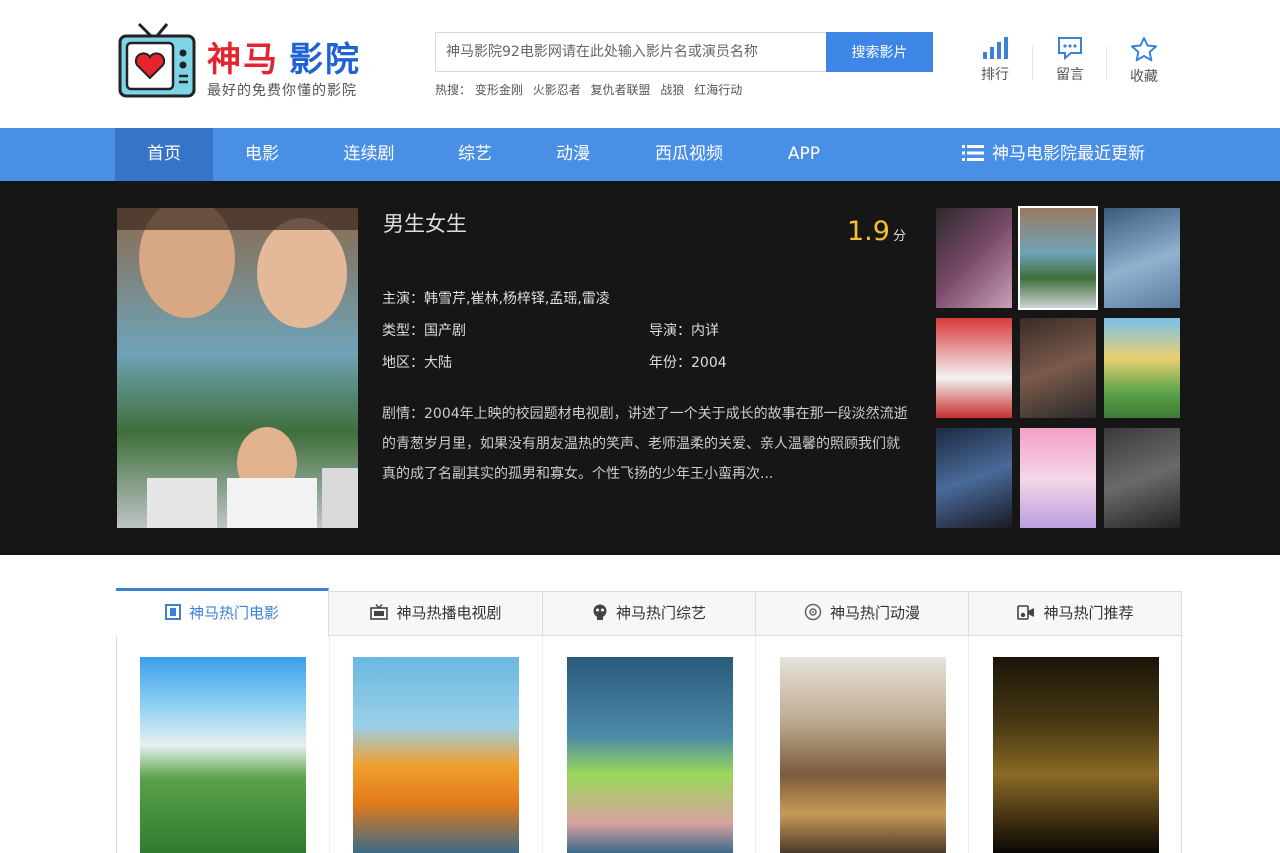 The height and width of the screenshot is (853, 1280). I want to click on score-unit: 分, so click(899, 236).